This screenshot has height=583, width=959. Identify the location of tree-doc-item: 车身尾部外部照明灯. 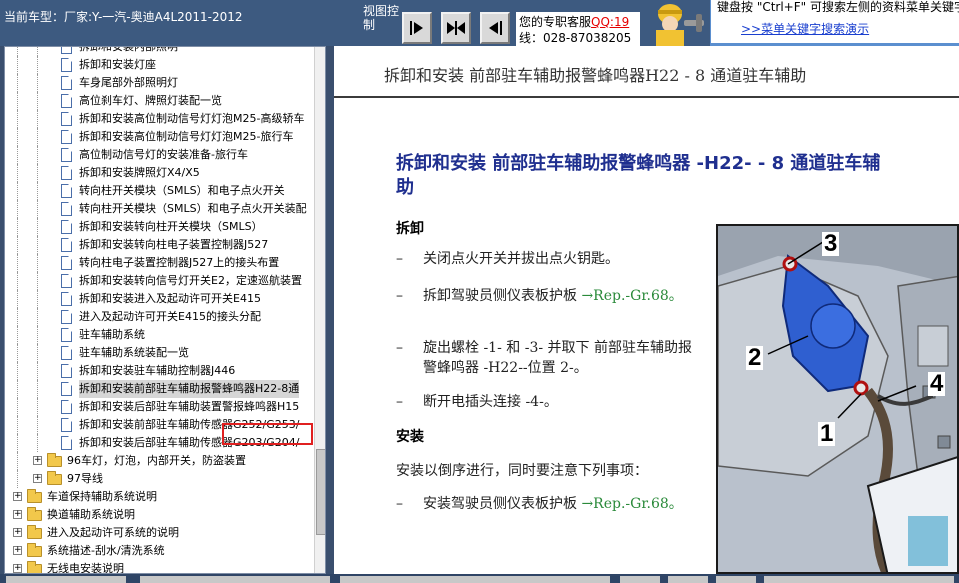
(160, 83).